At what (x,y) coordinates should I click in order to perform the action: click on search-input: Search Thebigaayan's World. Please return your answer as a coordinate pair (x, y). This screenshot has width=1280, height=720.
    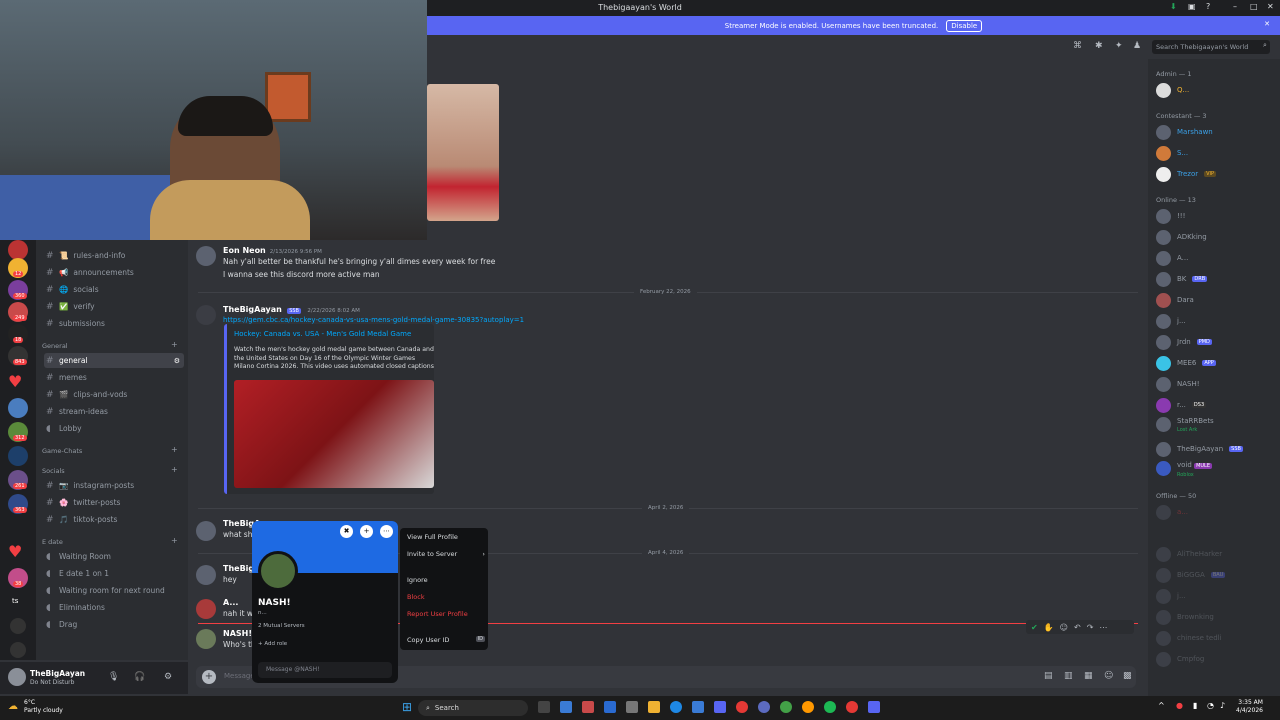
    Looking at the image, I should click on (1211, 47).